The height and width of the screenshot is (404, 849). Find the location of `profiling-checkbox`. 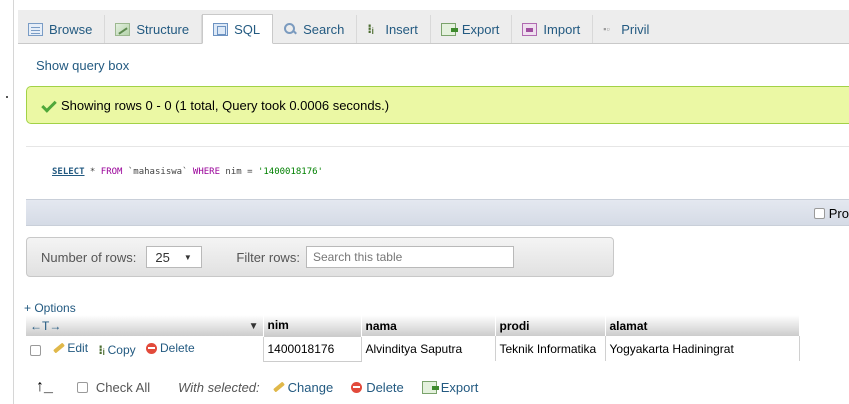

profiling-checkbox is located at coordinates (819, 213).